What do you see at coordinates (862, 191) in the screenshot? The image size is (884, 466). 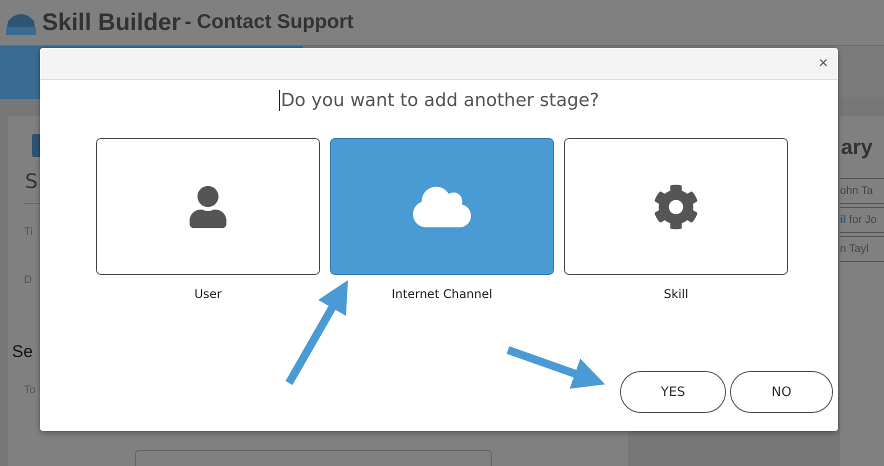 I see `summary-row: ohn Ta` at bounding box center [862, 191].